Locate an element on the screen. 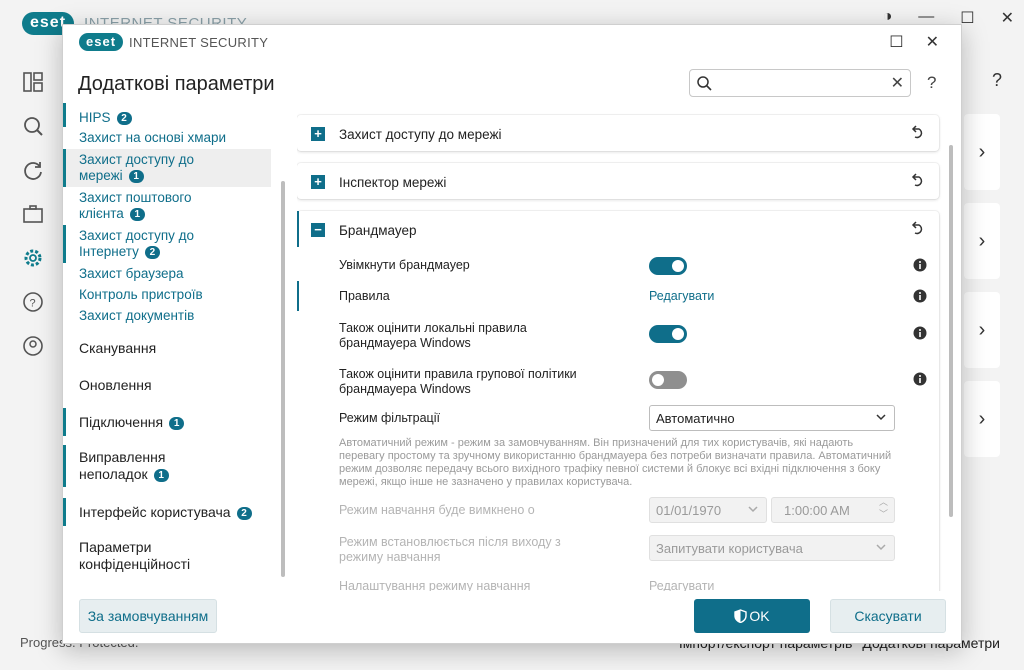 The height and width of the screenshot is (670, 1024). tree-item-hips: HIPS 2 is located at coordinates (178, 118).